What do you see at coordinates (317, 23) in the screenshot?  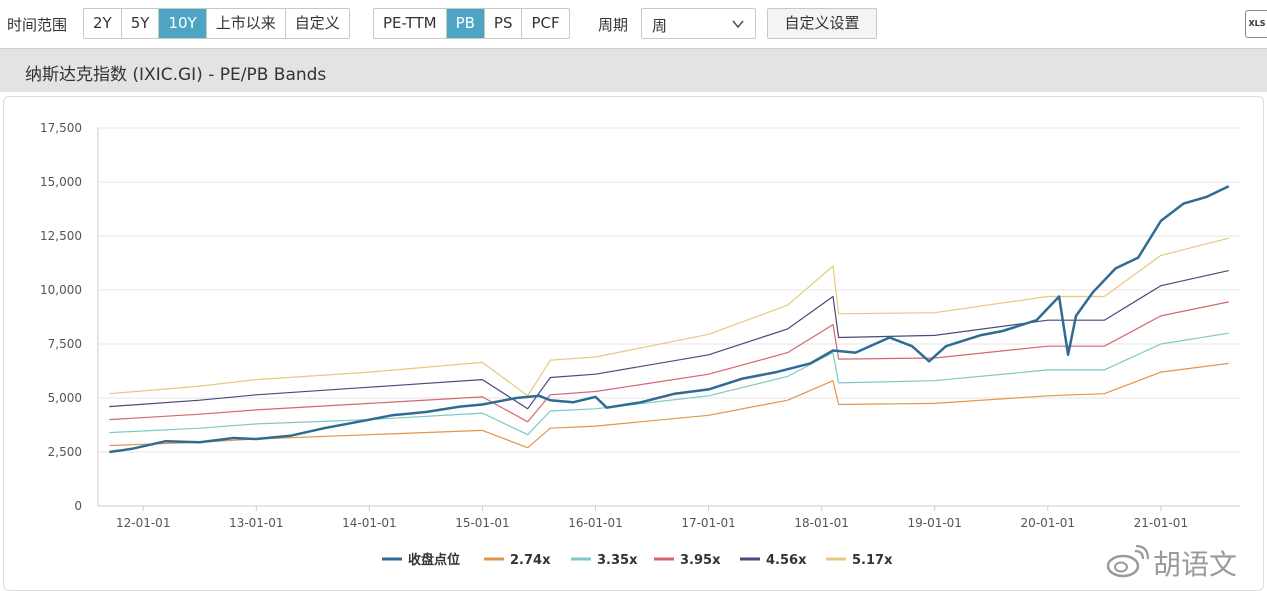 I see `range-custom-button: 自定义` at bounding box center [317, 23].